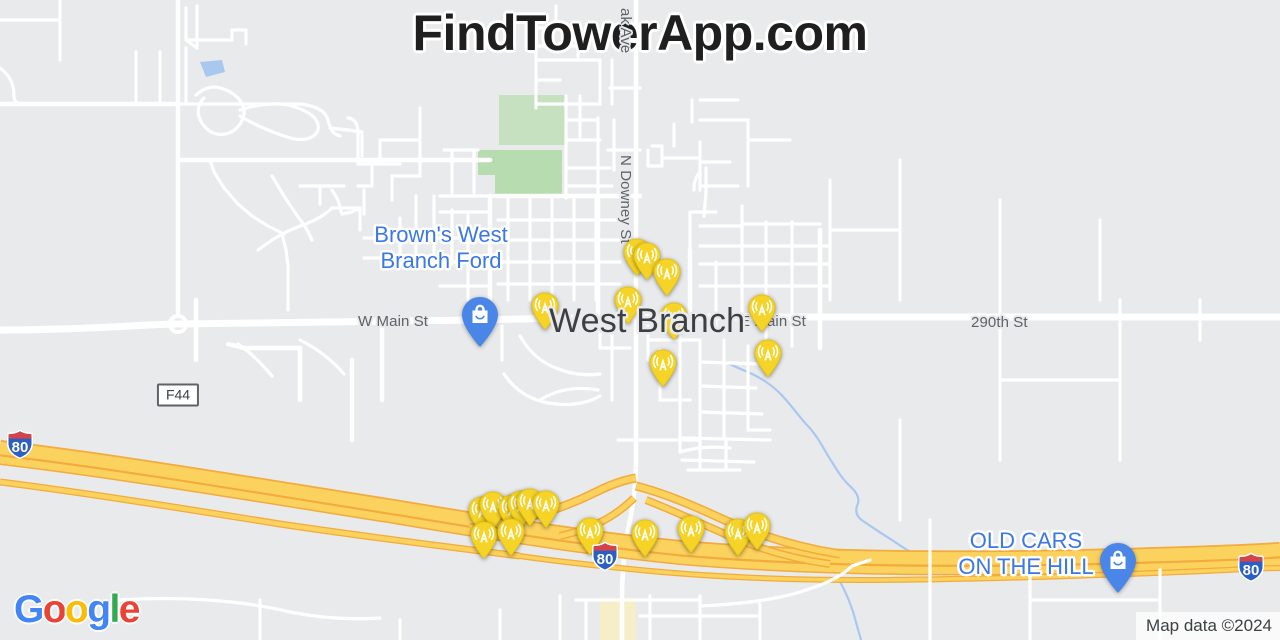 Image resolution: width=1280 pixels, height=640 pixels. I want to click on shield-i80-center: 80, so click(605, 556).